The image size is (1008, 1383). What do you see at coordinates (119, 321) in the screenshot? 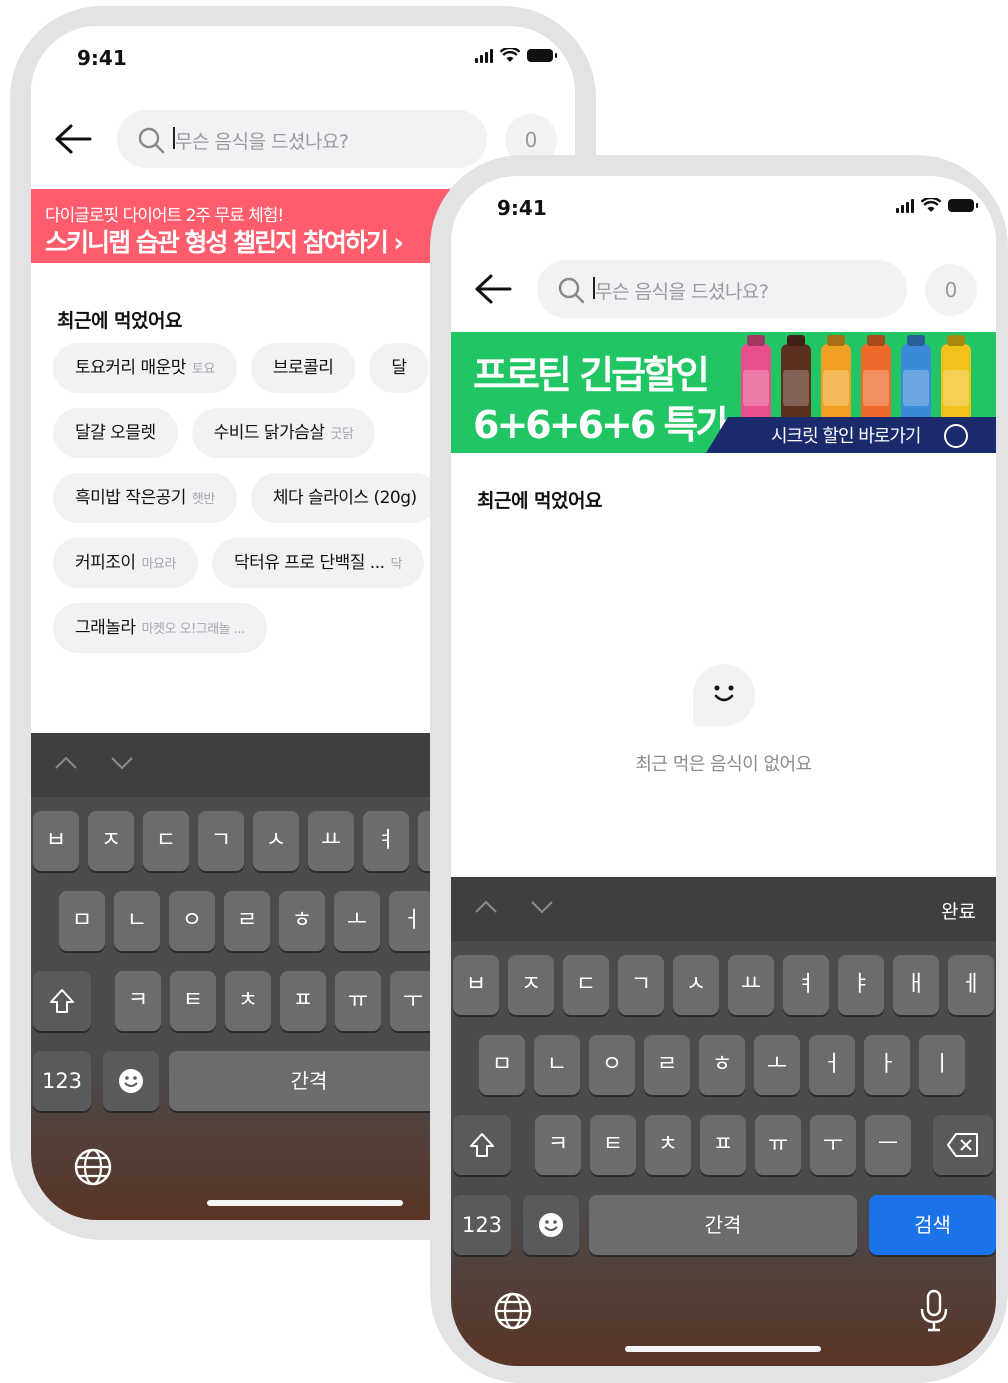
I see `recent-title: 최근에 먹었어요` at bounding box center [119, 321].